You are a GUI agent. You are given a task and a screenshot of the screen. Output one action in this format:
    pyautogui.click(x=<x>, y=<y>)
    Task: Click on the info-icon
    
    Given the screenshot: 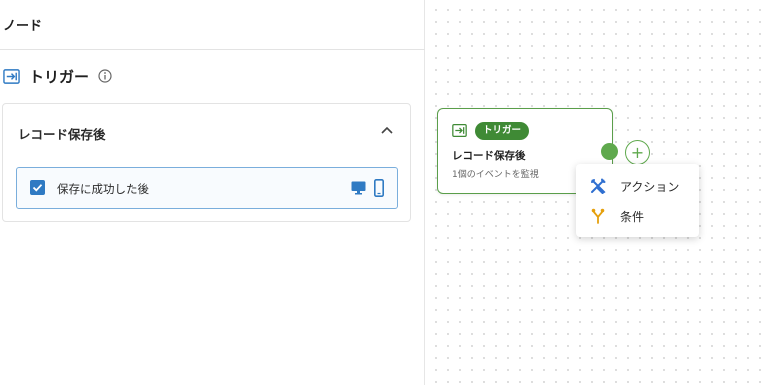 What is the action you would take?
    pyautogui.click(x=105, y=76)
    